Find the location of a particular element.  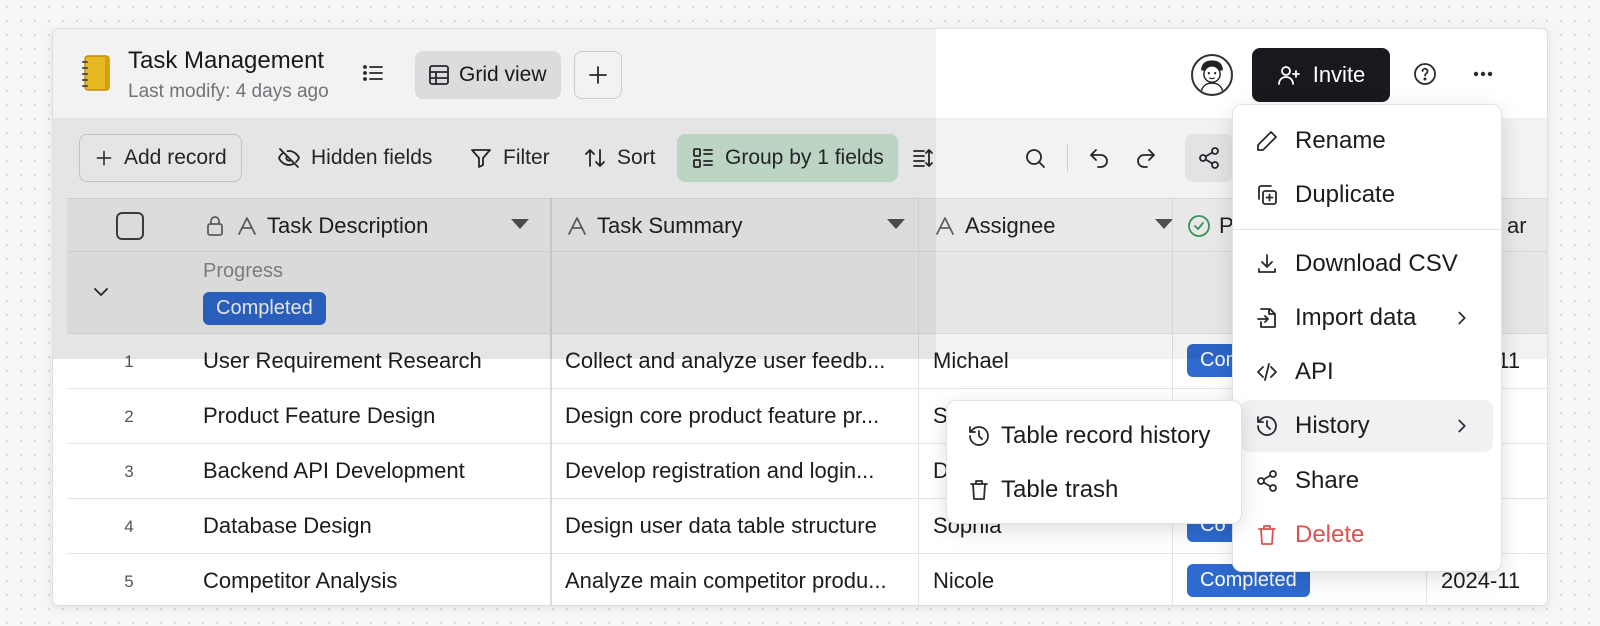

grid-view-tab: Grid view is located at coordinates (488, 75).